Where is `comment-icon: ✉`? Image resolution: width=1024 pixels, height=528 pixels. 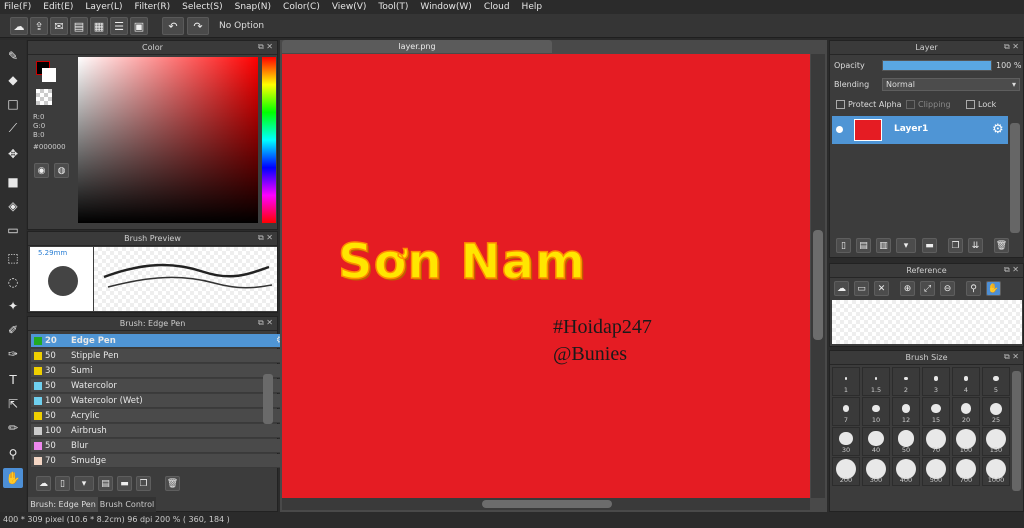 comment-icon: ✉ is located at coordinates (59, 26).